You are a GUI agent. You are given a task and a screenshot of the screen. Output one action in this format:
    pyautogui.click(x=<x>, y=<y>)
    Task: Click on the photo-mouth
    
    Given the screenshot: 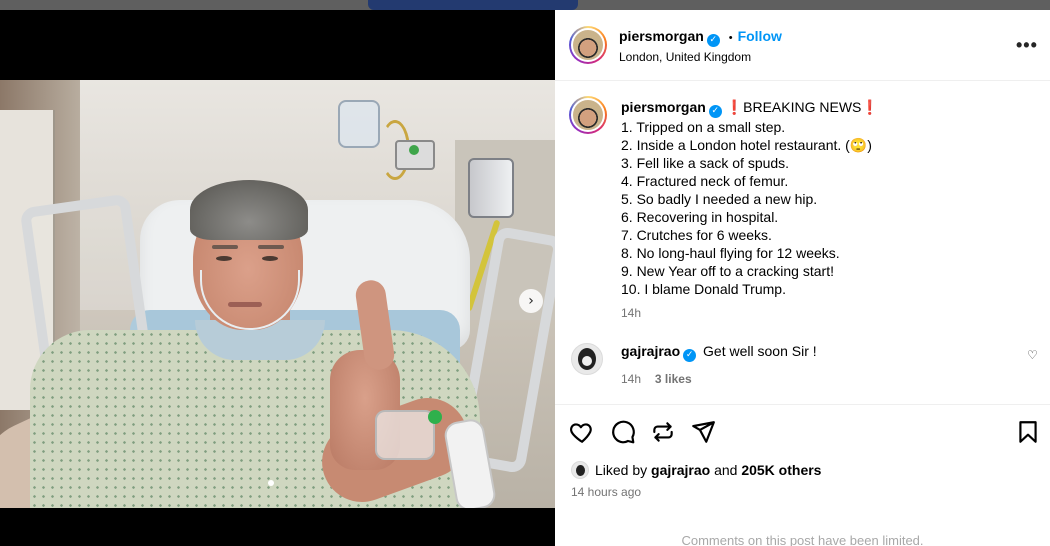 What is the action you would take?
    pyautogui.click(x=245, y=304)
    